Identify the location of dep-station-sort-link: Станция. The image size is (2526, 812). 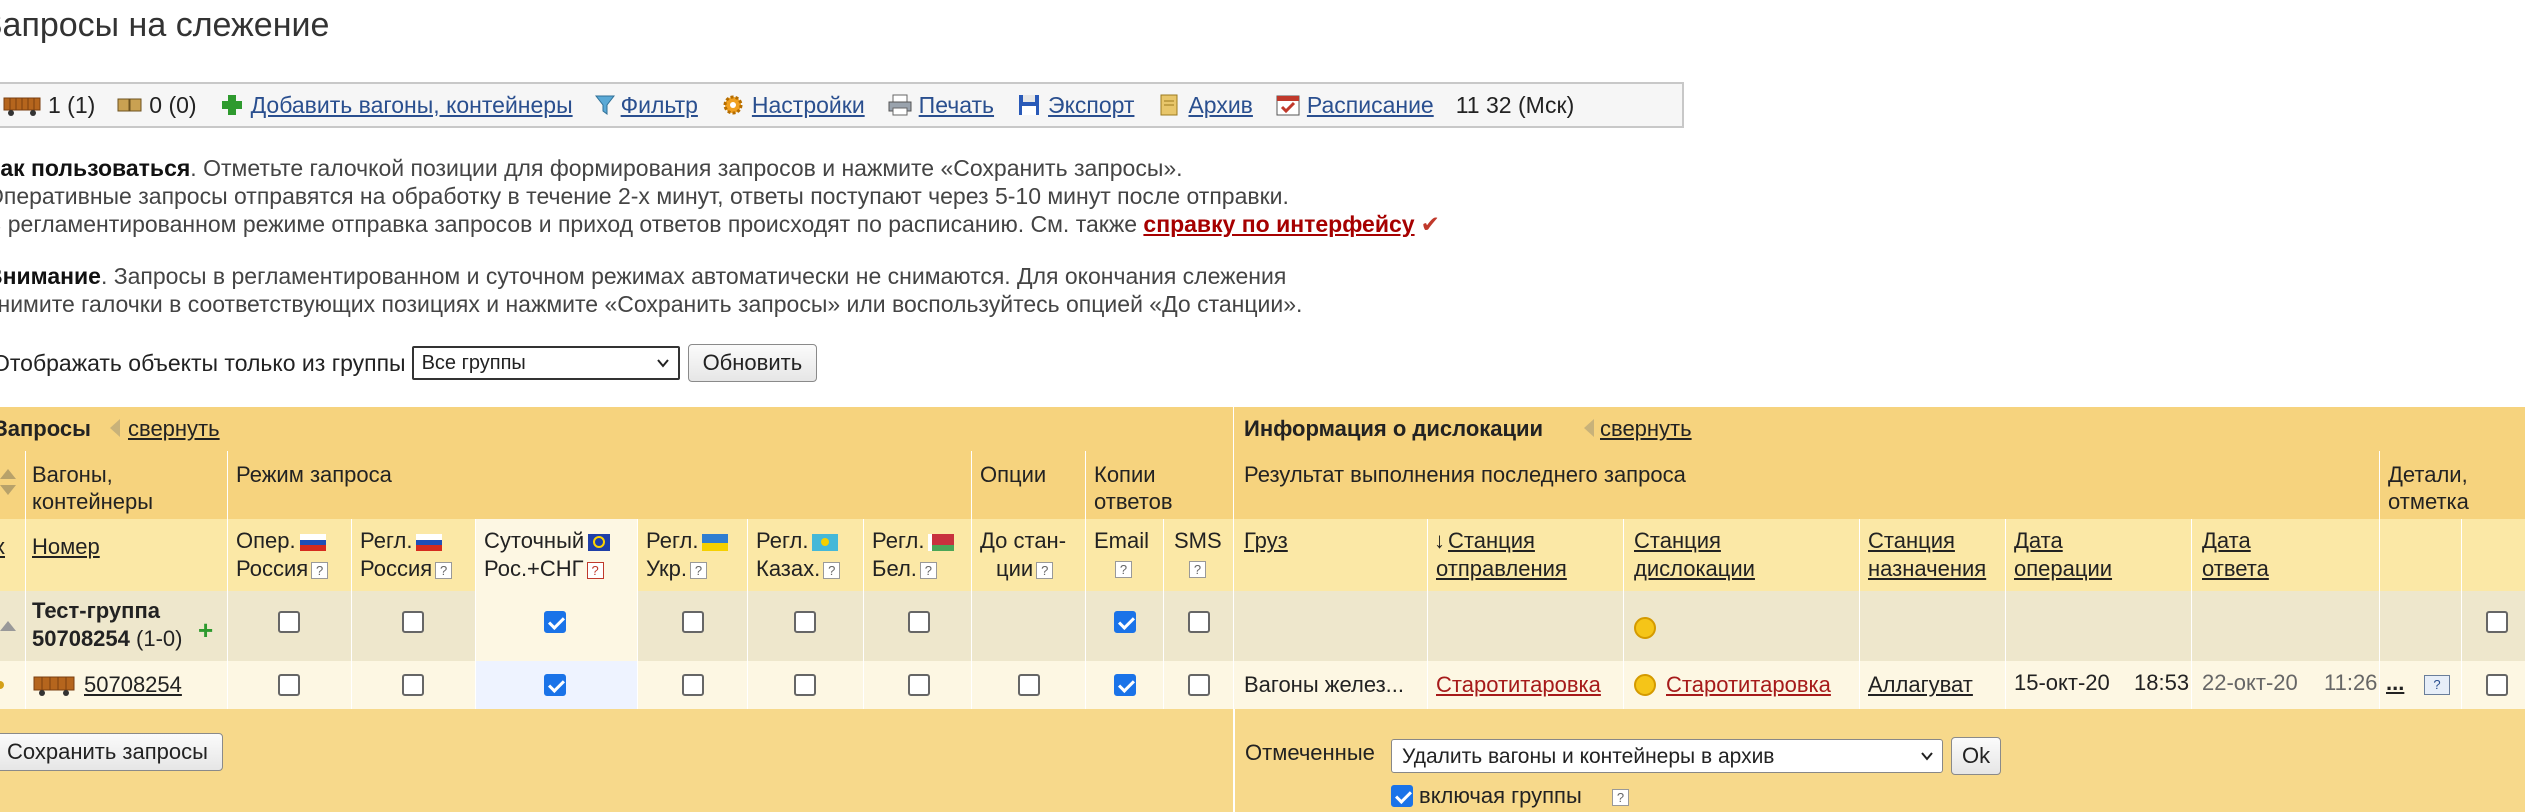
(1491, 540).